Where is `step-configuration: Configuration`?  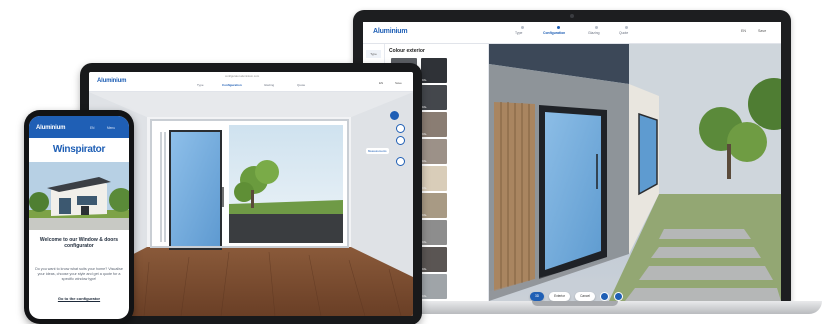 step-configuration: Configuration is located at coordinates (554, 33).